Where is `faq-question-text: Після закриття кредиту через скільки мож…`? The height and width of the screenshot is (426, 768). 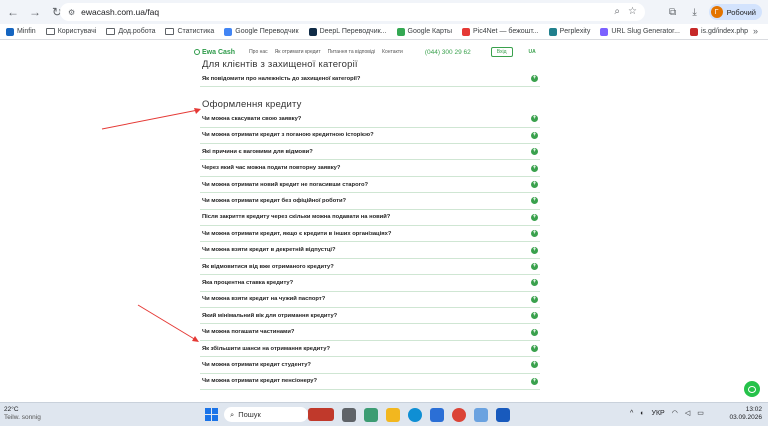
faq-question-text: Після закриття кредиту через скільки мож… is located at coordinates (296, 217).